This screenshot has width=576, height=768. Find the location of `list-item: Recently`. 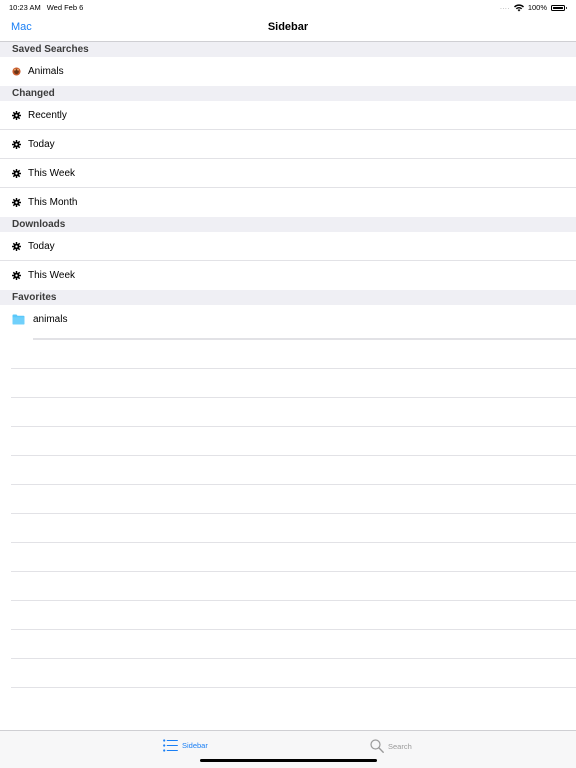

list-item: Recently is located at coordinates (288, 115).